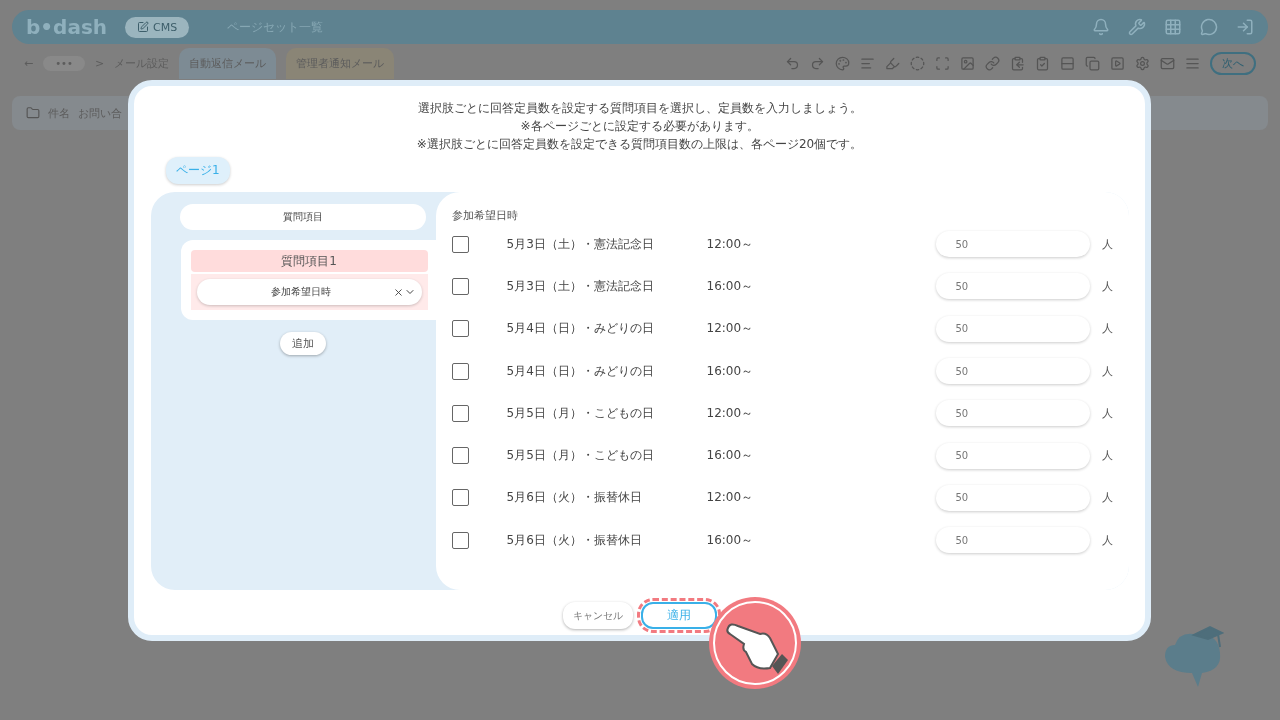  Describe the element at coordinates (33, 113) in the screenshot. I see `folder-icon` at that location.